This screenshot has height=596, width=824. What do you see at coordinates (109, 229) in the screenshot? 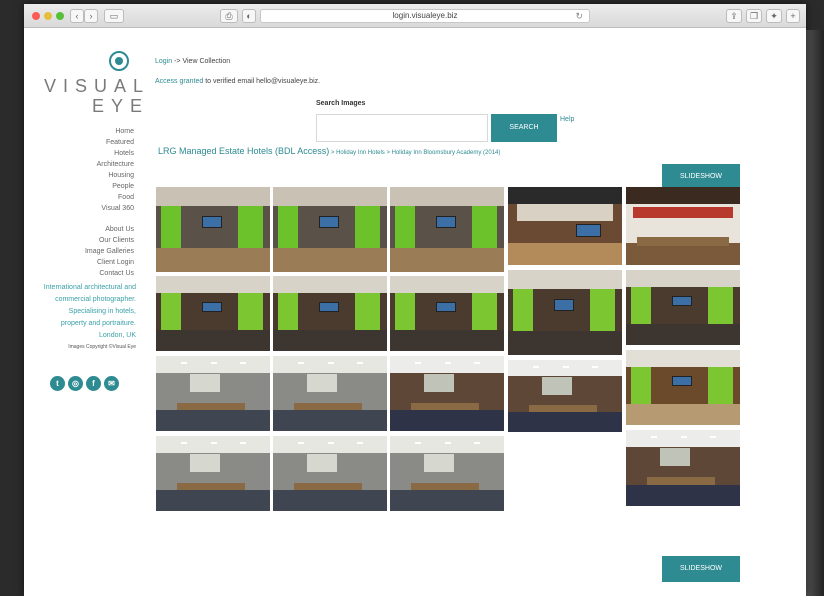
I see `nav-item-about: About Us` at bounding box center [109, 229].